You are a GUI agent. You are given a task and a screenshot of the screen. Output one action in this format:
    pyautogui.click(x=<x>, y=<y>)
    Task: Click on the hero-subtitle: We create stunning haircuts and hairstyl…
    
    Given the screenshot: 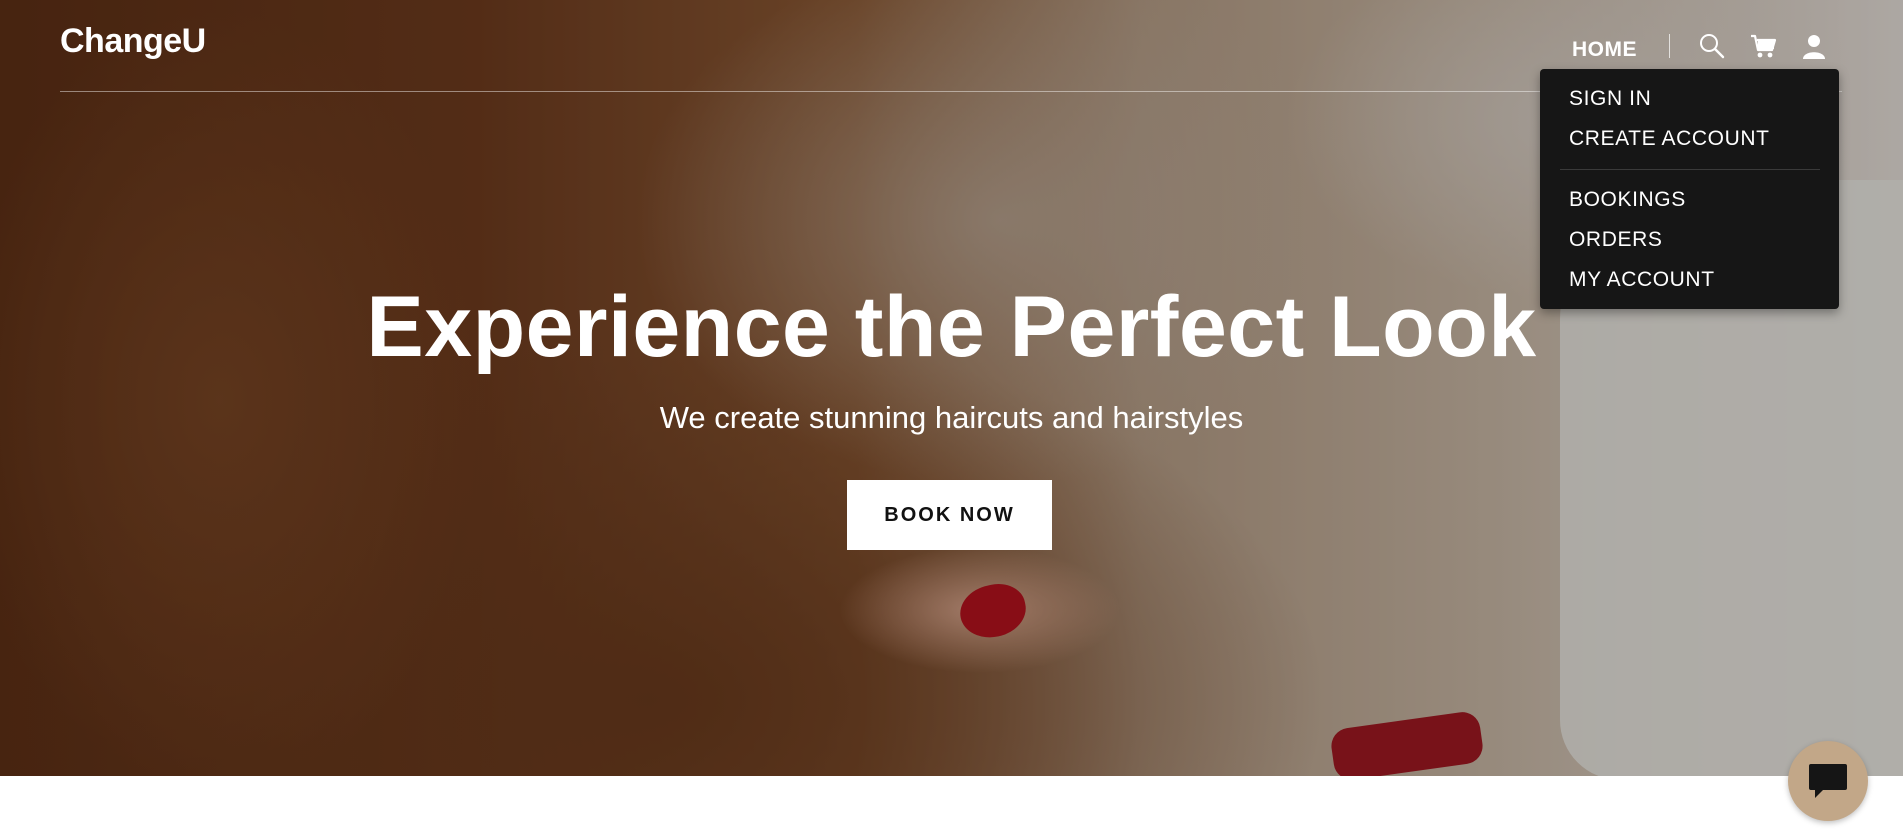 What is the action you would take?
    pyautogui.click(x=951, y=417)
    